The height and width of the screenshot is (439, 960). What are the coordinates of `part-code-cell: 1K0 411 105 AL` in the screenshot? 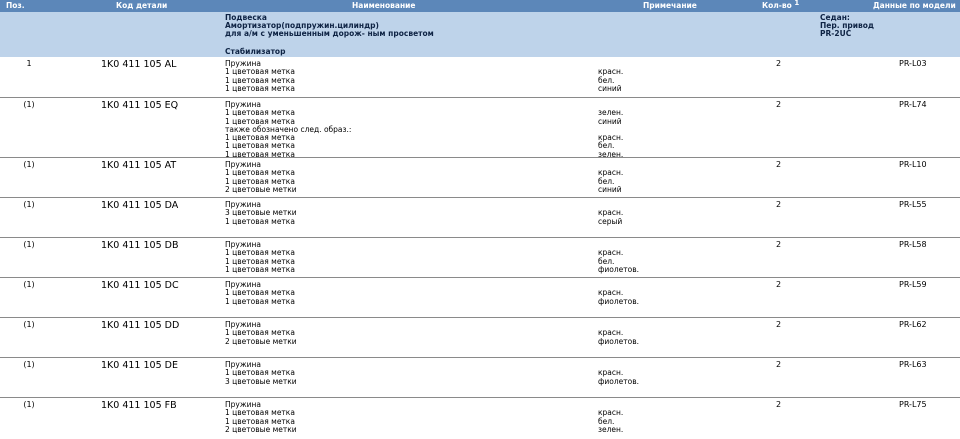 It's located at (139, 64).